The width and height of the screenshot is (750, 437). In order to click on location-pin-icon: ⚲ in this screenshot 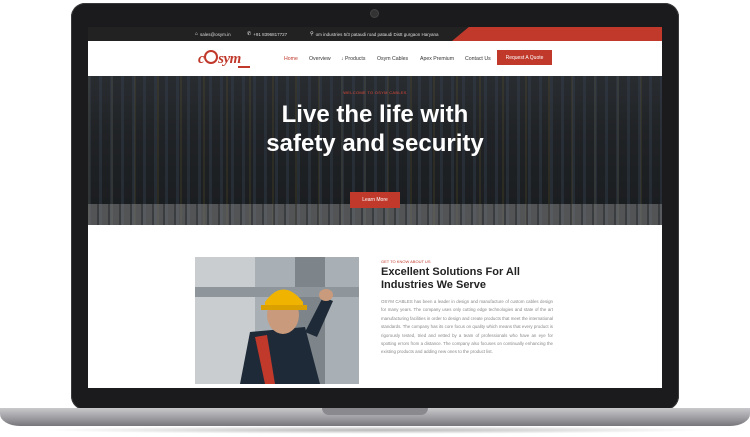, I will do `click(312, 34)`.